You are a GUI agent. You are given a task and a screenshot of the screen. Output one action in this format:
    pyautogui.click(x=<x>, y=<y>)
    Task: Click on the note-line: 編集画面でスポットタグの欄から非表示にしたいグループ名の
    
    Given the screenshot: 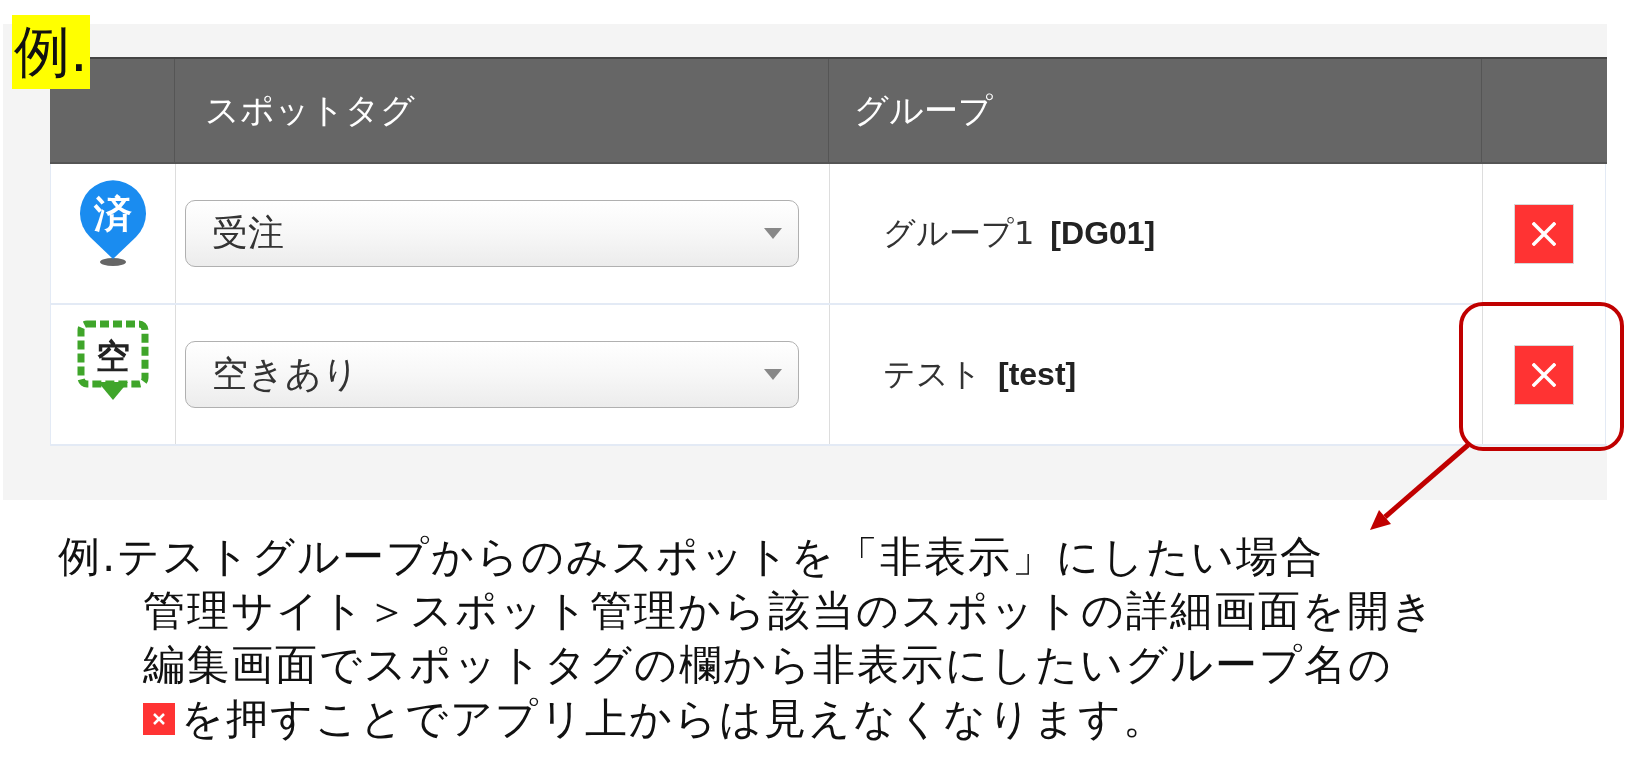 What is the action you would take?
    pyautogui.click(x=768, y=665)
    